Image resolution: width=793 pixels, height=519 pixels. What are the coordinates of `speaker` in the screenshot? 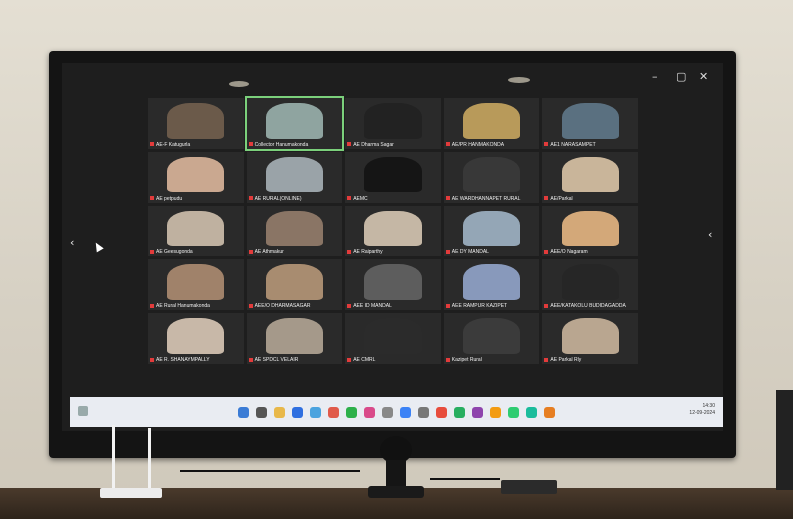 It's located at (784, 440).